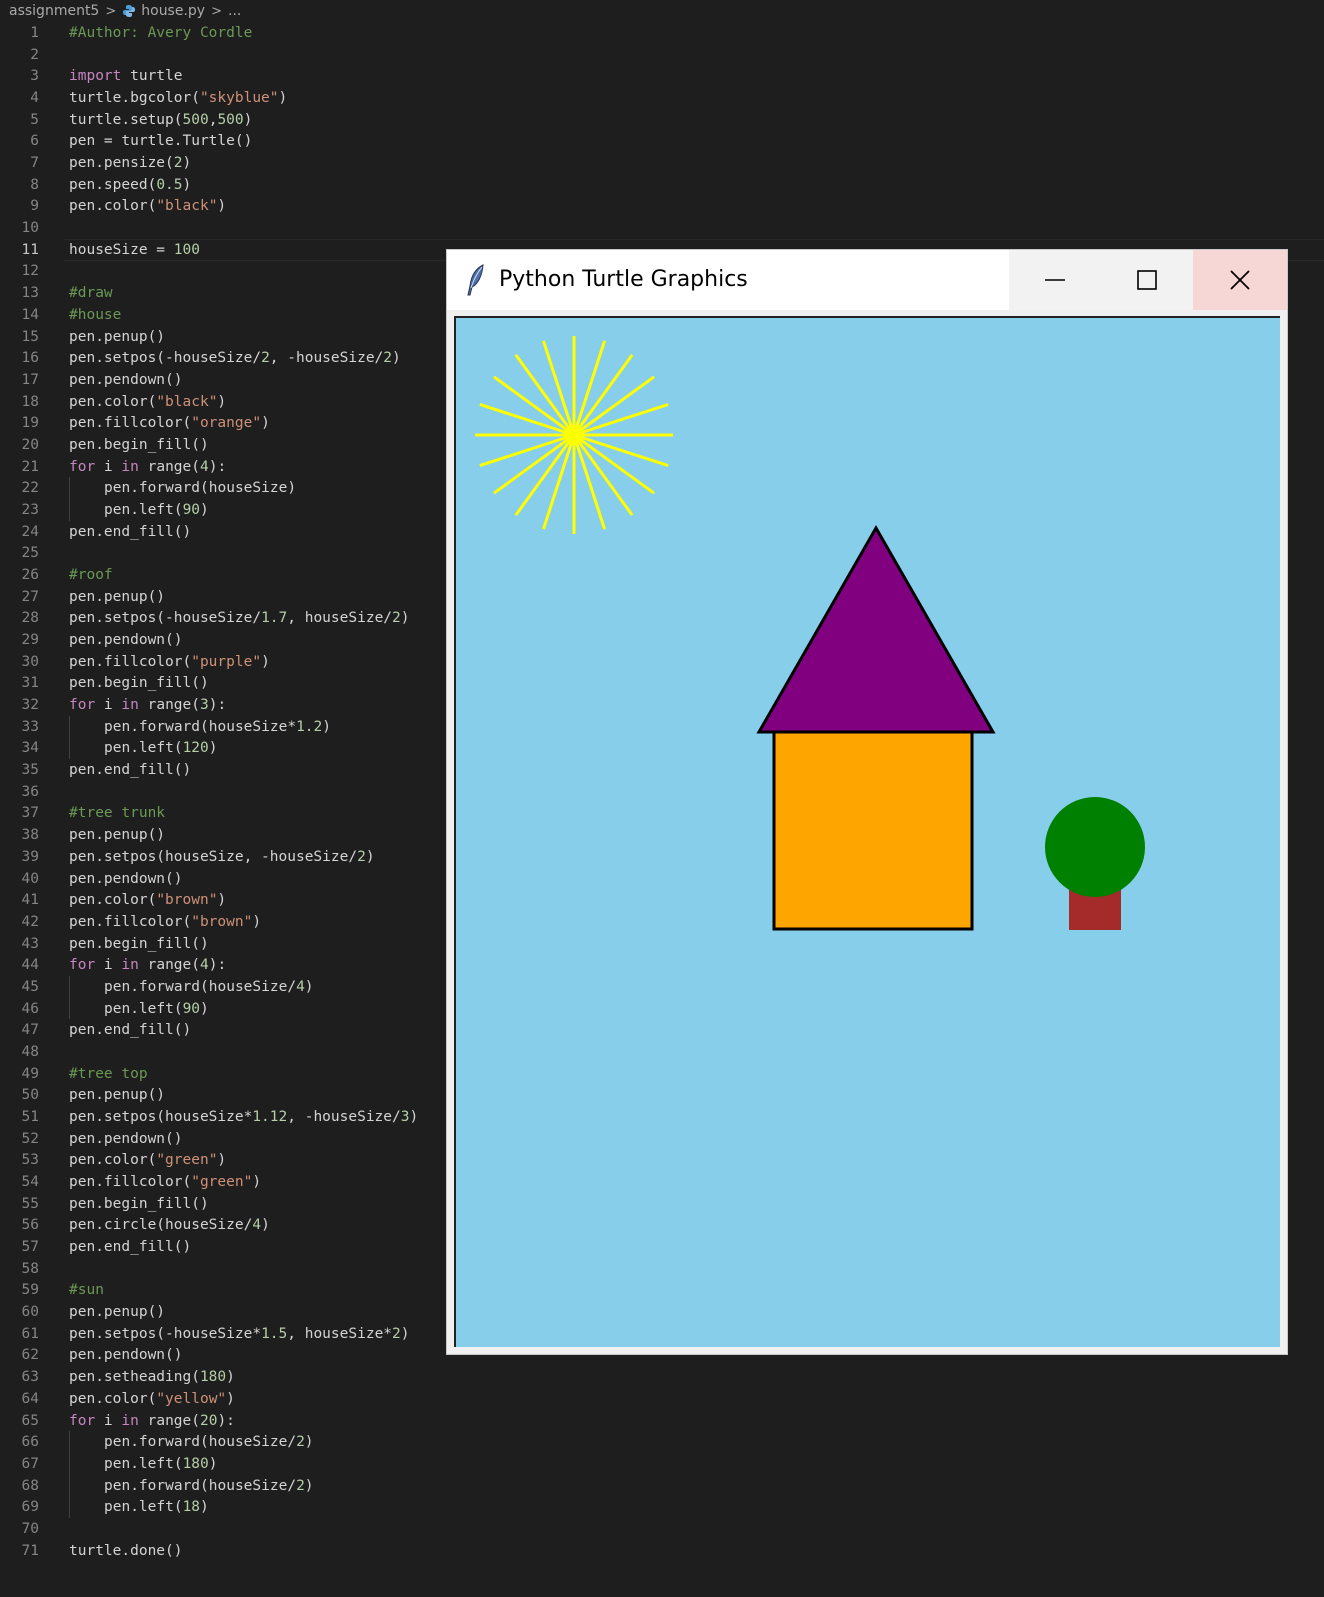 The height and width of the screenshot is (1597, 1324). Describe the element at coordinates (130, 1420) in the screenshot. I see `code-token: in` at that location.